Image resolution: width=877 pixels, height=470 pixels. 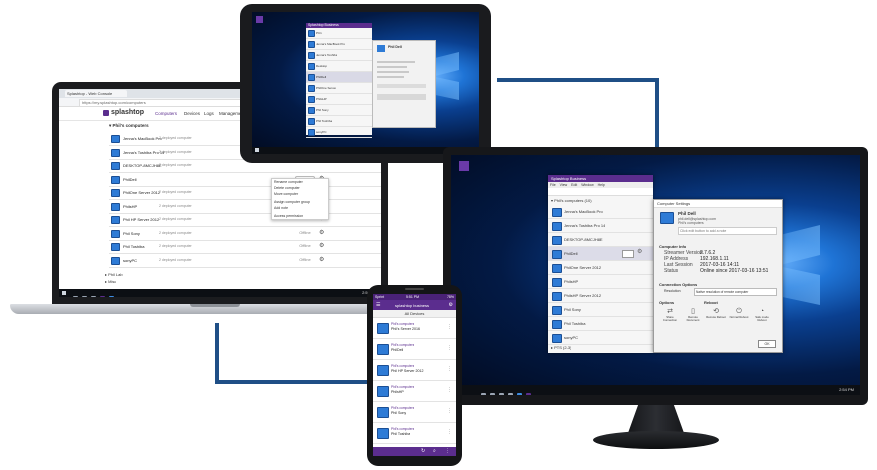 I want to click on settings-ok-button: OK, so click(x=767, y=344).